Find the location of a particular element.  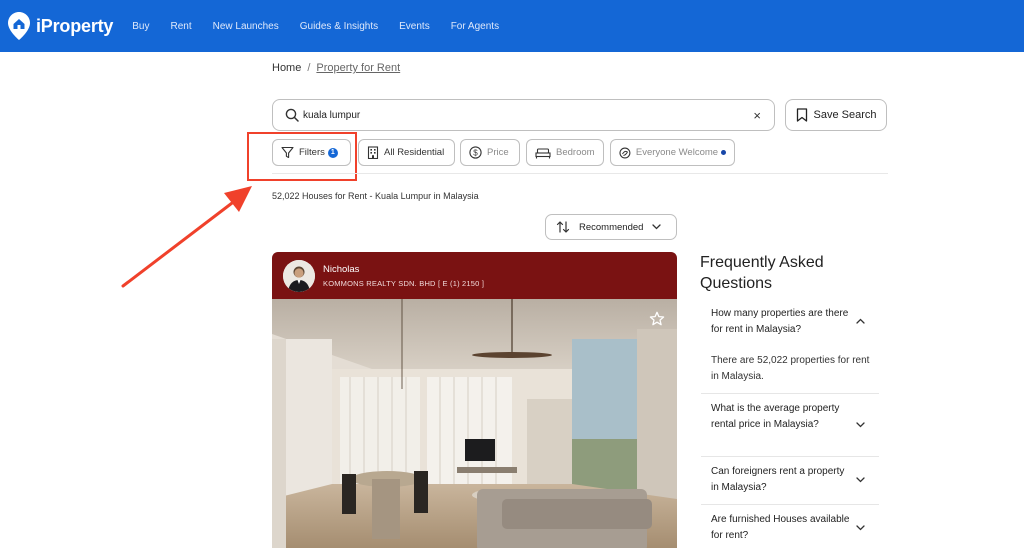

agent-photo is located at coordinates (299, 275).